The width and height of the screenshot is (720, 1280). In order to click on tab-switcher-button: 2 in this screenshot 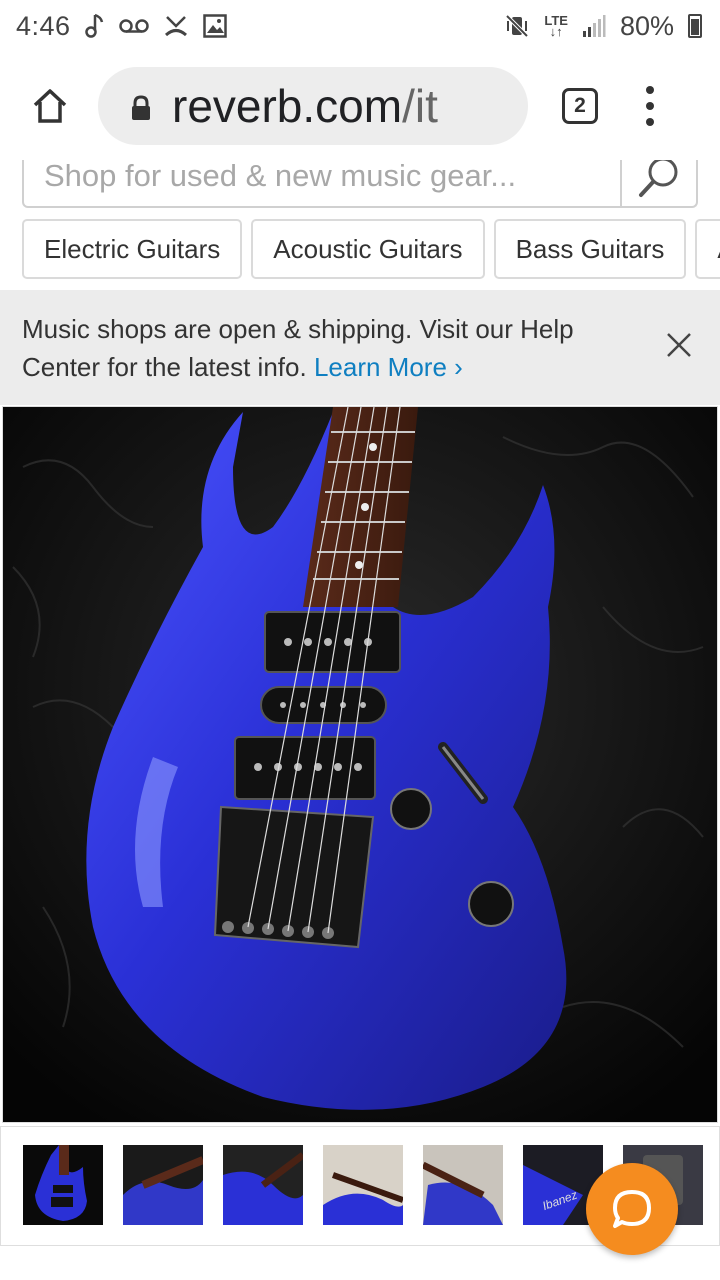, I will do `click(580, 106)`.